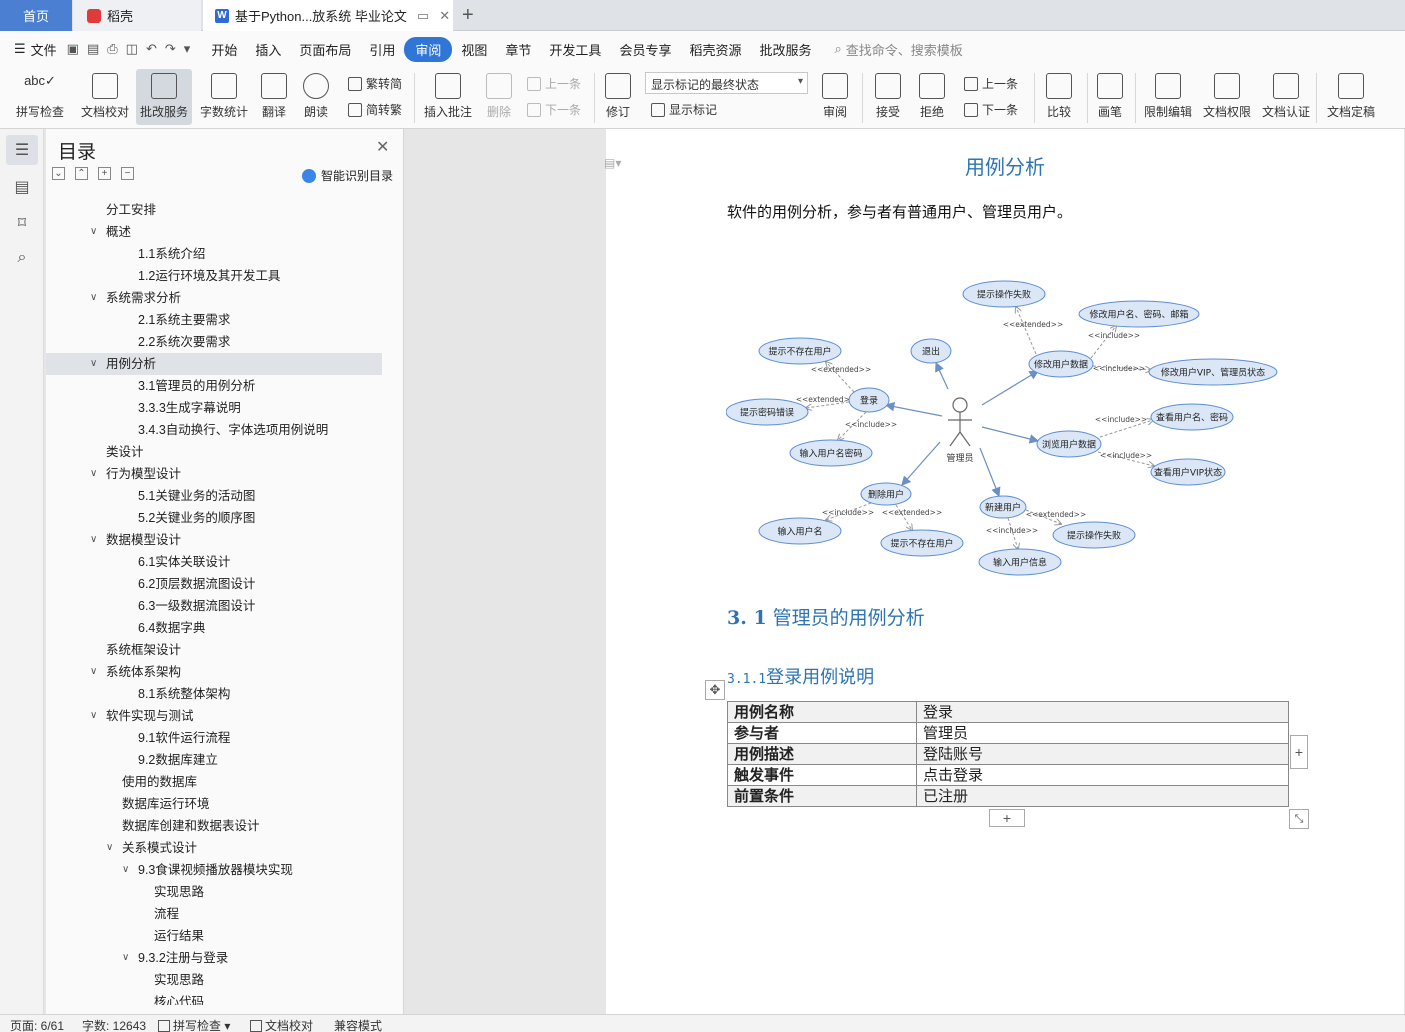  I want to click on markup-state-select: 显示标记的最终状态, so click(726, 83).